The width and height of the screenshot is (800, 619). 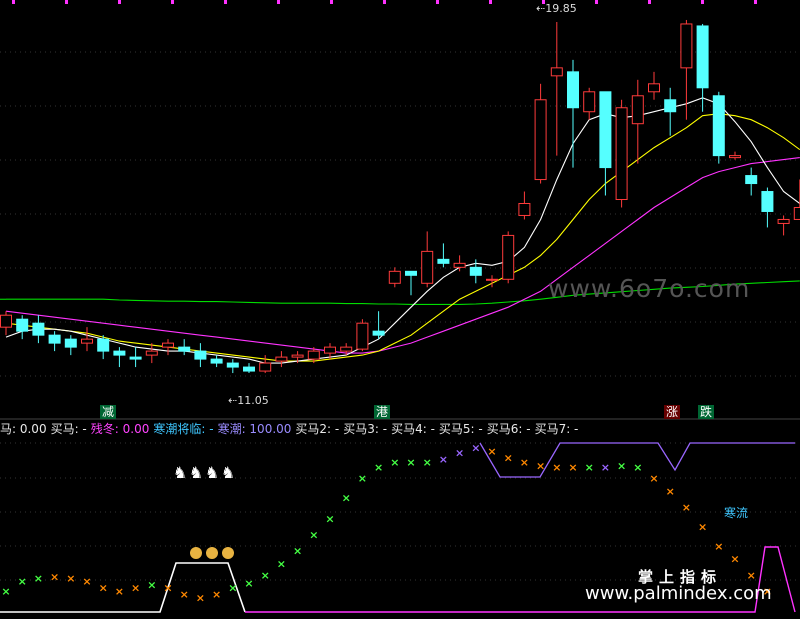 I want to click on watermark-url: www.palmindex.com, so click(x=678, y=593).